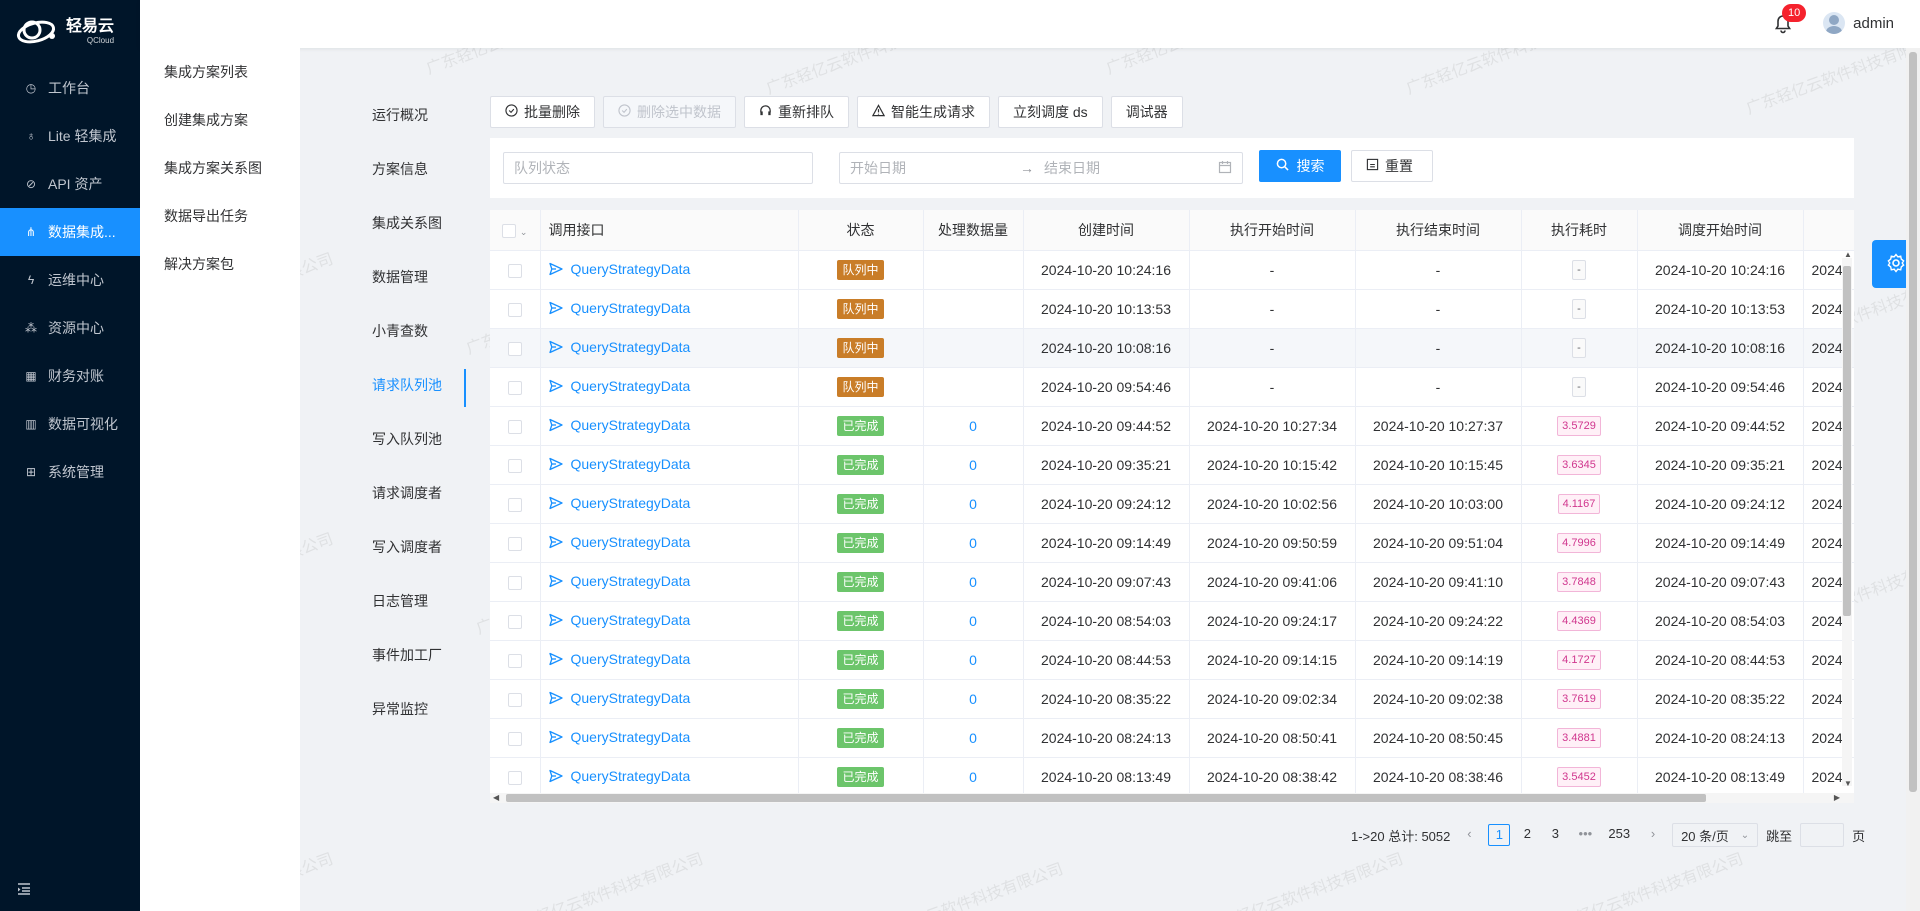  What do you see at coordinates (1858, 23) in the screenshot?
I see `user-menu: admin` at bounding box center [1858, 23].